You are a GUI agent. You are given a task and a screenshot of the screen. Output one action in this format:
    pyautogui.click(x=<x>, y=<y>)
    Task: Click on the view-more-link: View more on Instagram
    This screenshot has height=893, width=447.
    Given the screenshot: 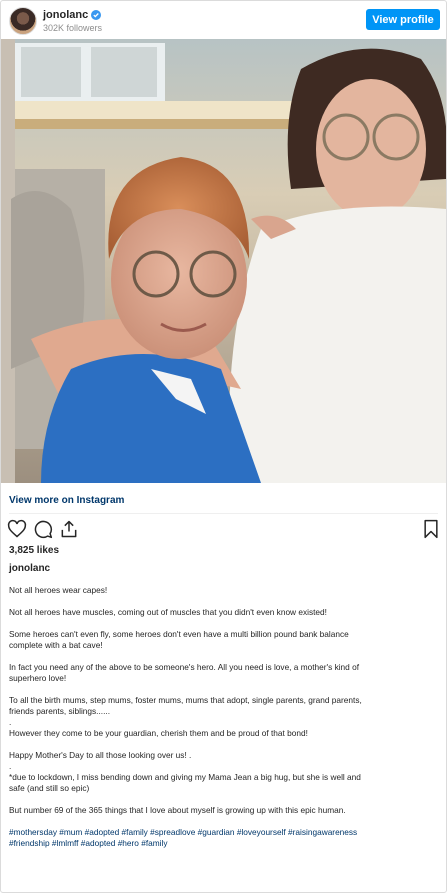 What is the action you would take?
    pyautogui.click(x=66, y=500)
    